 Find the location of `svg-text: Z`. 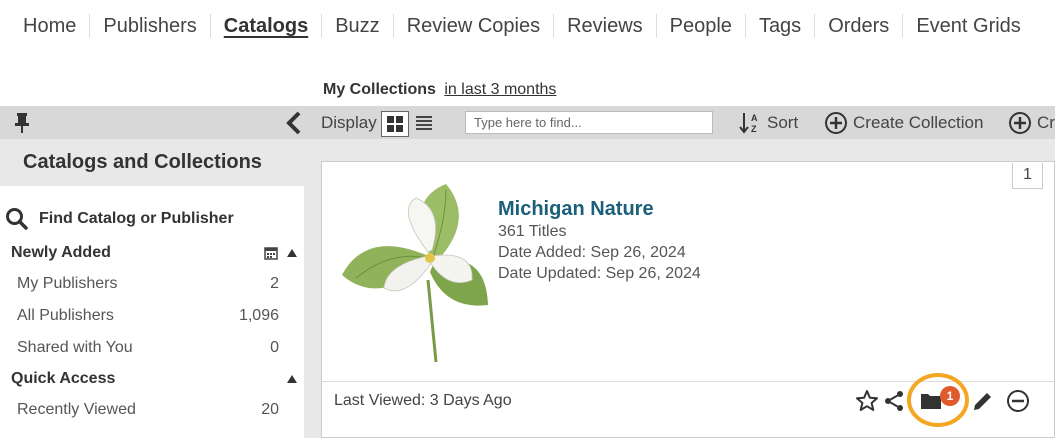

svg-text: Z is located at coordinates (754, 129).